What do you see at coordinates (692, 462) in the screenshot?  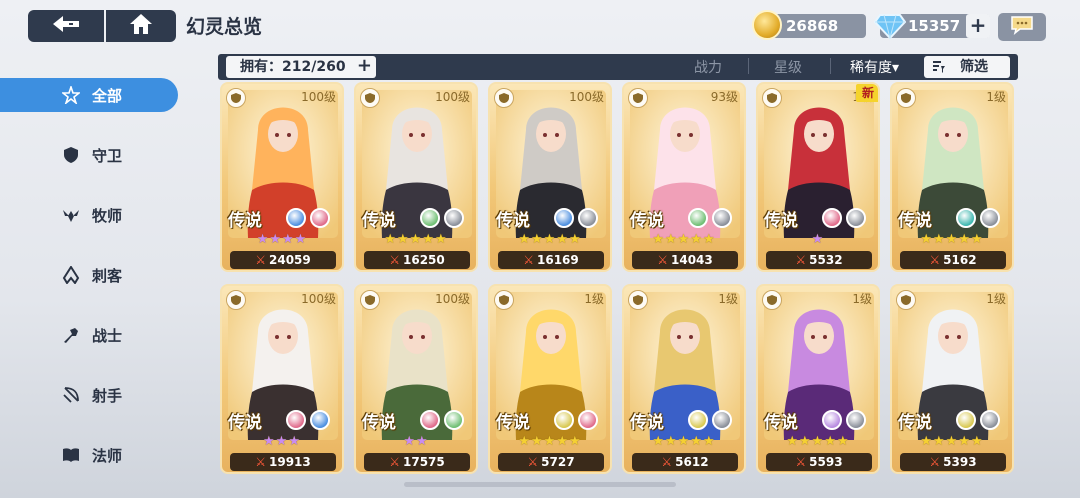 I see `power-number: 5612` at bounding box center [692, 462].